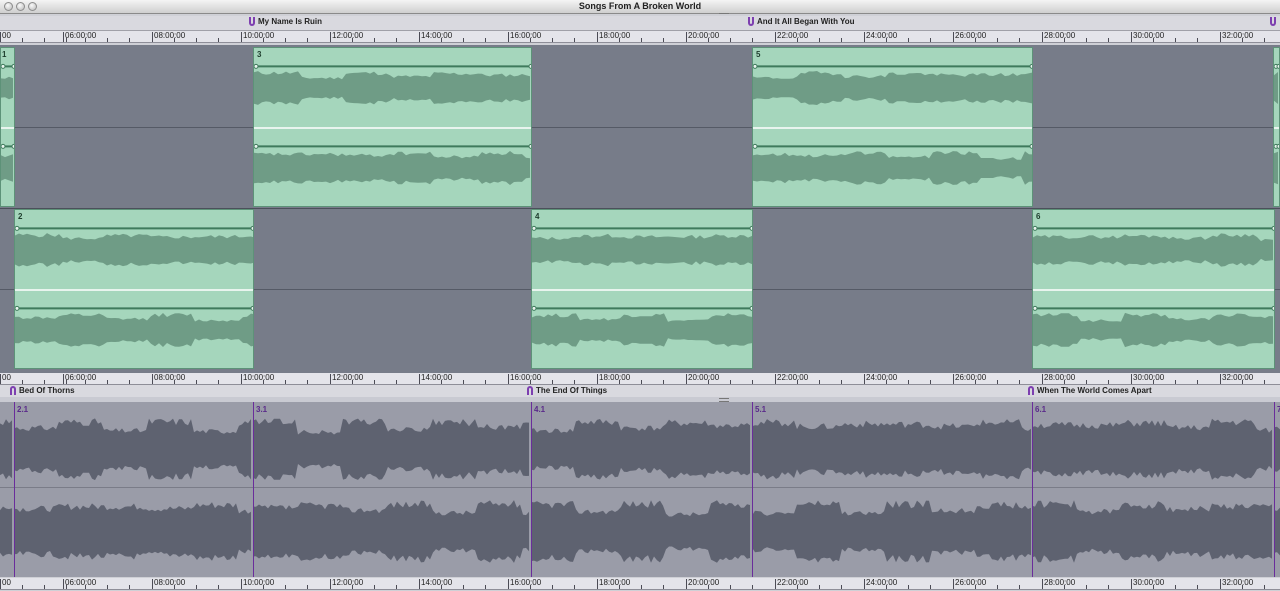 The width and height of the screenshot is (1280, 591). What do you see at coordinates (540, 409) in the screenshot?
I see `mix-region-label: 4.1` at bounding box center [540, 409].